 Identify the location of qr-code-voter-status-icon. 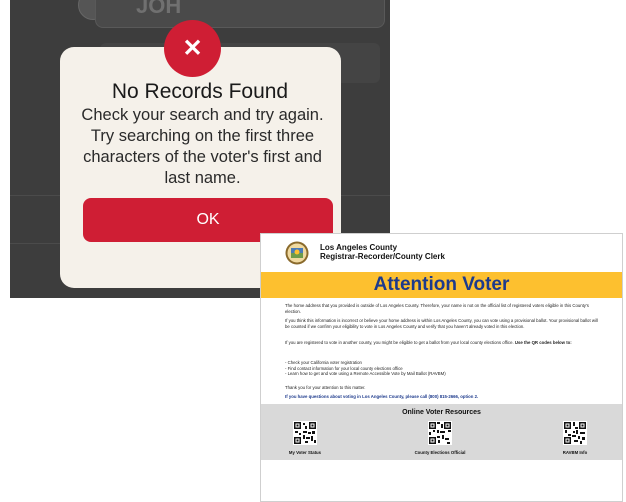
(305, 433).